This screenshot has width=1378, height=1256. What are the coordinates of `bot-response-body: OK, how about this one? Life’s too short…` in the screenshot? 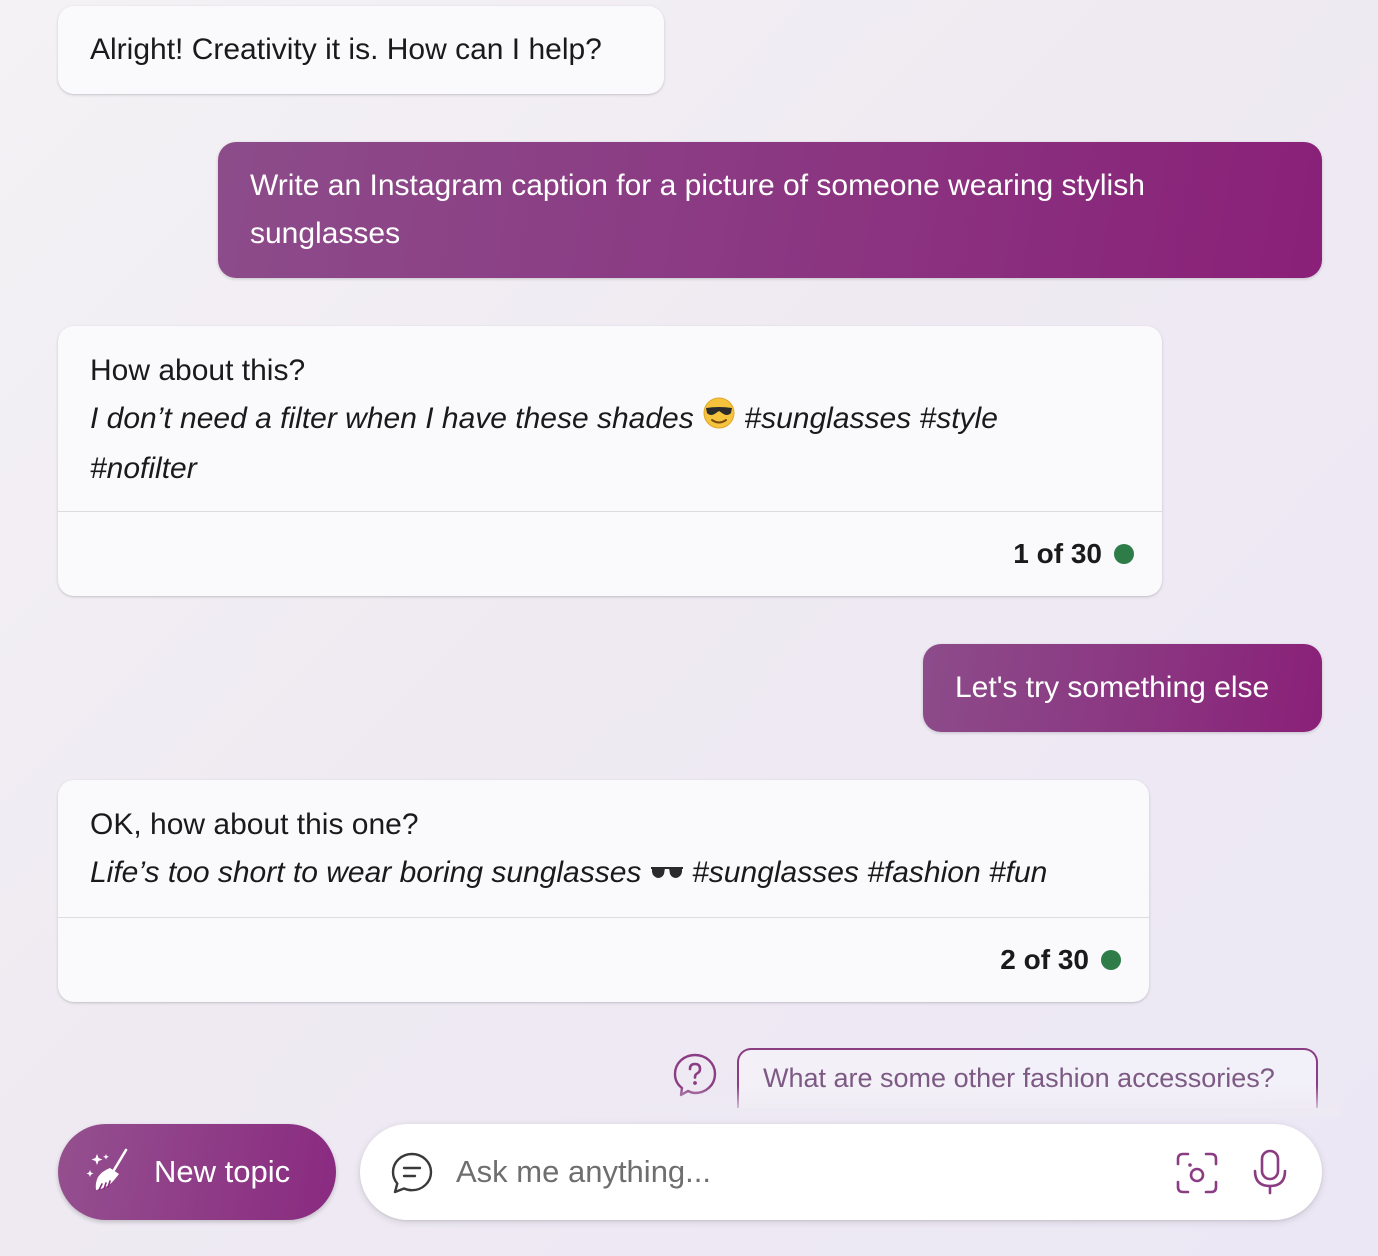 It's located at (603, 848).